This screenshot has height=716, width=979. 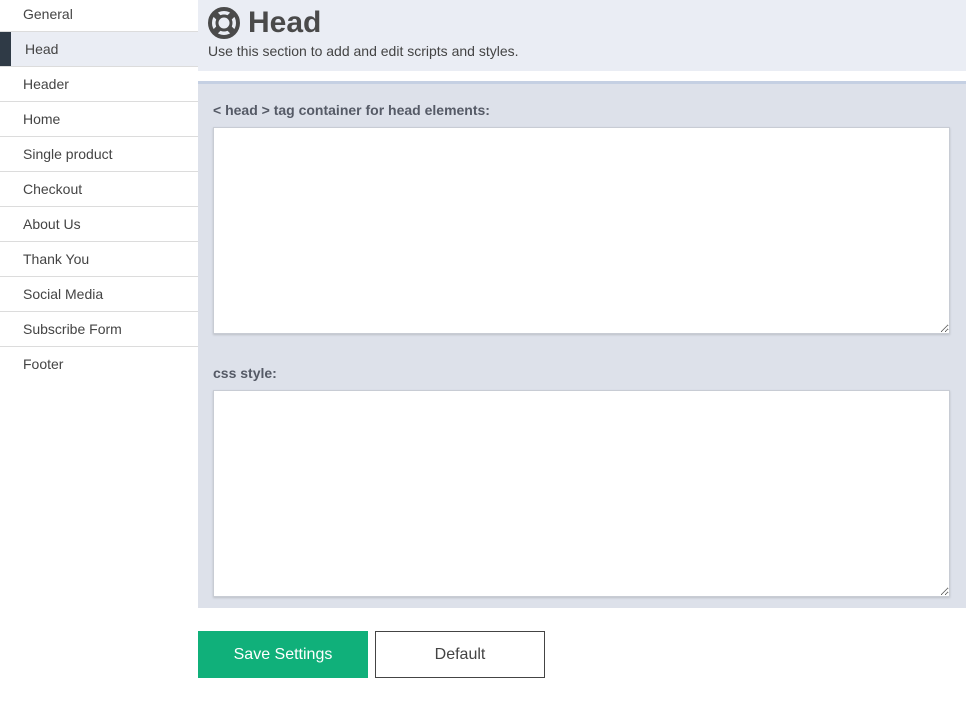 I want to click on sidebar-item-checkout: Checkout, so click(x=99, y=189).